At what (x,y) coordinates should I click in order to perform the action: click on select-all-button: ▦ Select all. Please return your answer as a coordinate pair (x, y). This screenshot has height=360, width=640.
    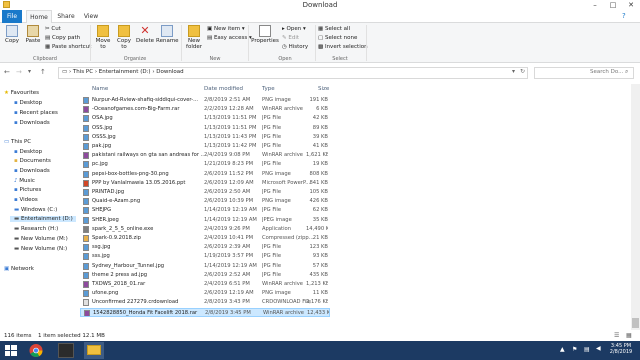
    Looking at the image, I should click on (334, 29).